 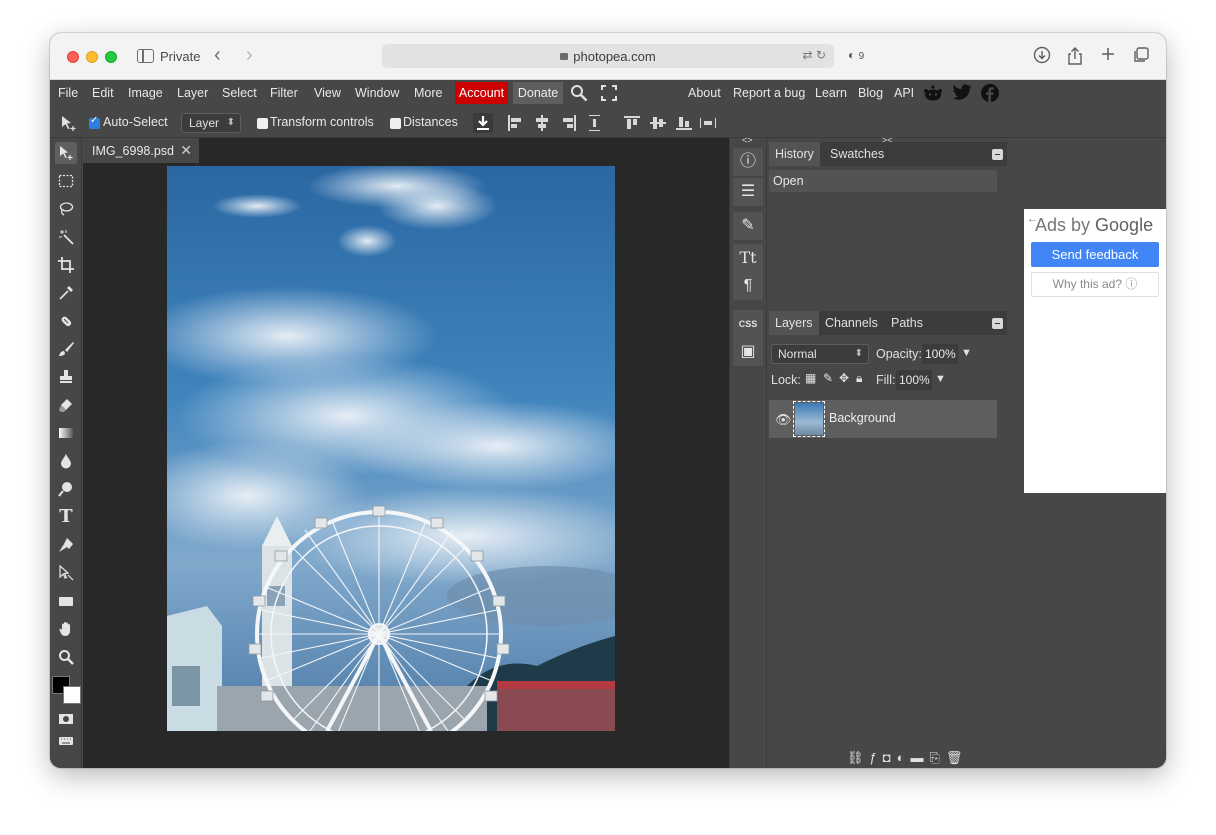 What do you see at coordinates (609, 93) in the screenshot?
I see `fullscreen-icon` at bounding box center [609, 93].